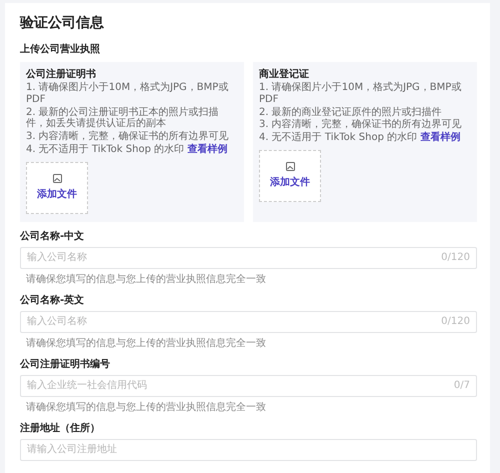 This screenshot has width=500, height=473. I want to click on page-title: 验证公司信息, so click(62, 23).